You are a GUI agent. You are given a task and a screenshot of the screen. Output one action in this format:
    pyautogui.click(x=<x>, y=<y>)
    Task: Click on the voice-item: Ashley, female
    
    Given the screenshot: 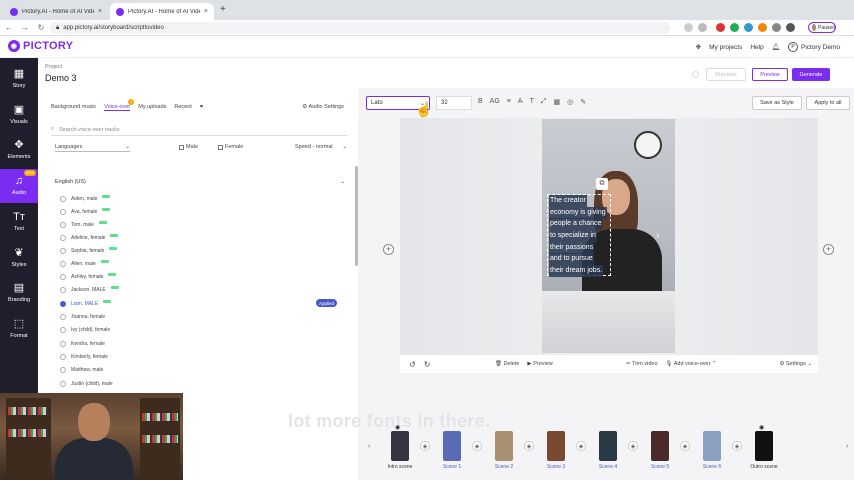 What is the action you would take?
    pyautogui.click(x=205, y=277)
    